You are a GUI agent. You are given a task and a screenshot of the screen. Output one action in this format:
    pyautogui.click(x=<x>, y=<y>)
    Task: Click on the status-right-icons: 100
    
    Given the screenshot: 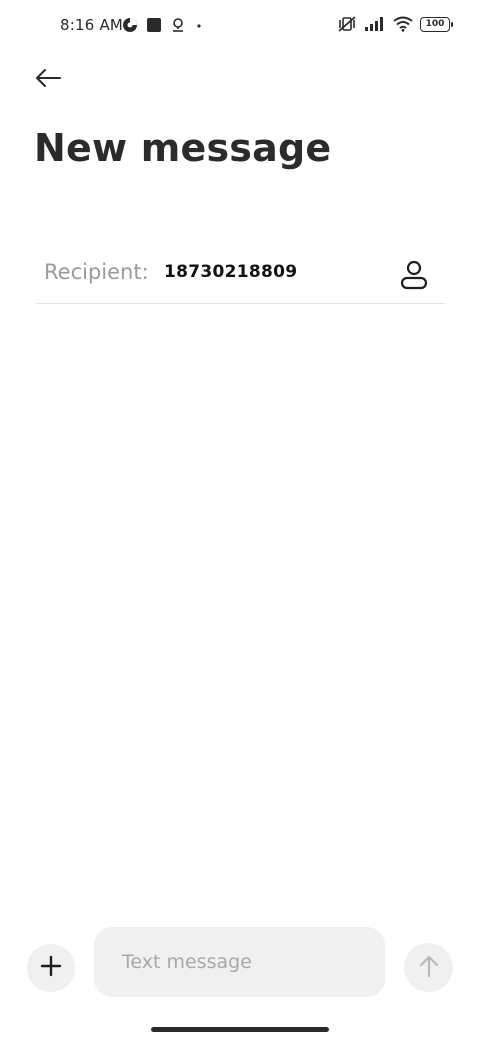 What is the action you would take?
    pyautogui.click(x=395, y=24)
    